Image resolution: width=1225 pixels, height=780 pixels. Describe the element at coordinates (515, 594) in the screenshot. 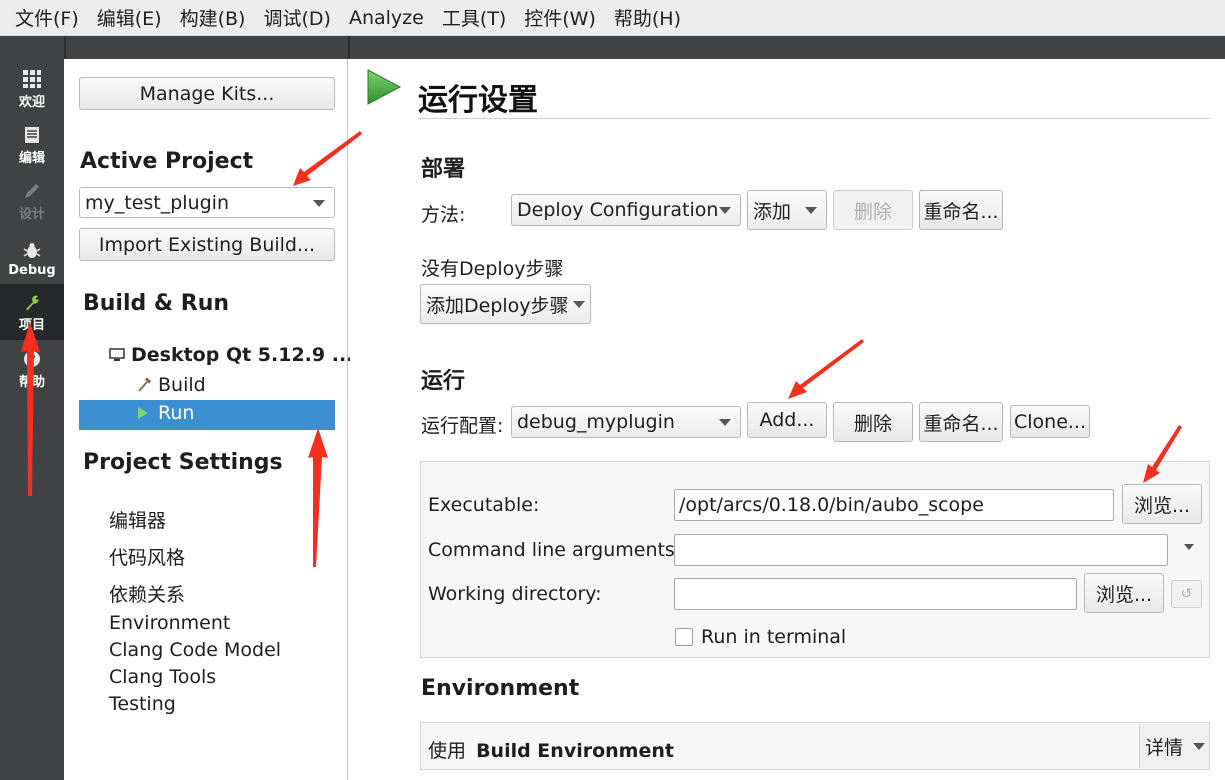

I see `working-directory-label: Working directory:` at that location.